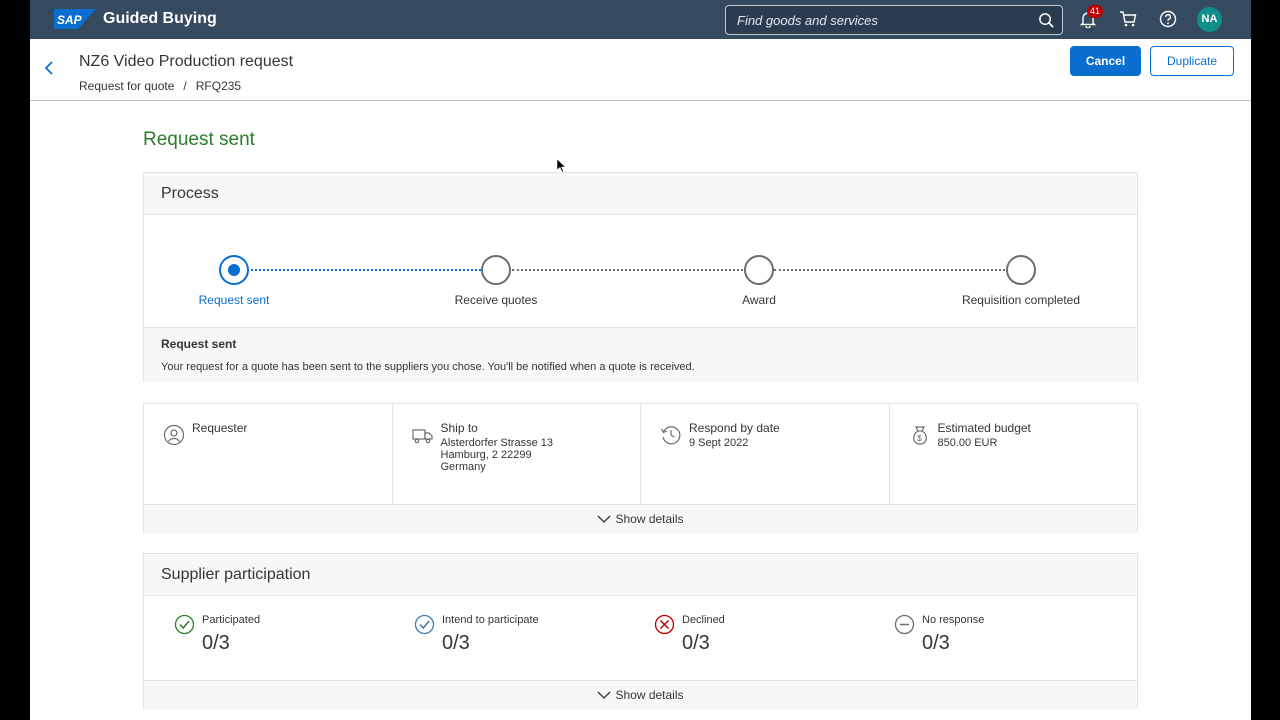 This screenshot has height=720, width=1280. Describe the element at coordinates (231, 620) in the screenshot. I see `supplier-stat-label: Participated` at that location.